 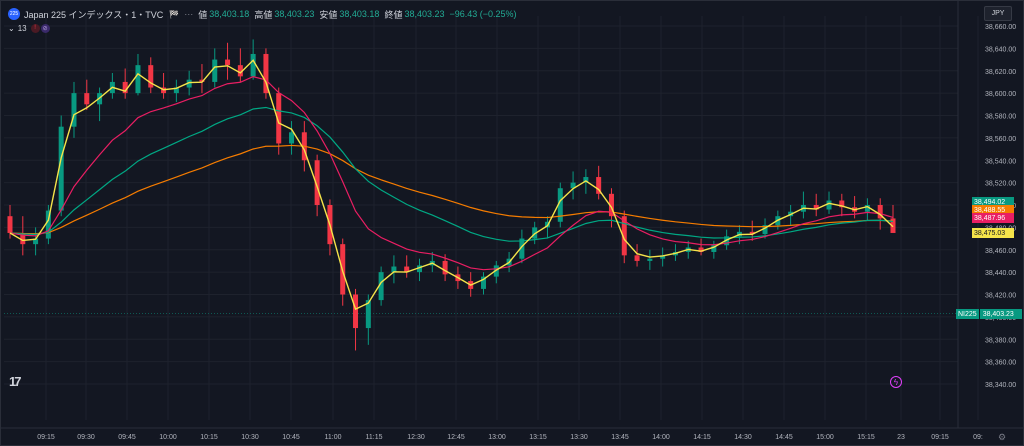 What do you see at coordinates (1000, 363) in the screenshot?
I see `y-tick-label: 38,360.00` at bounding box center [1000, 363].